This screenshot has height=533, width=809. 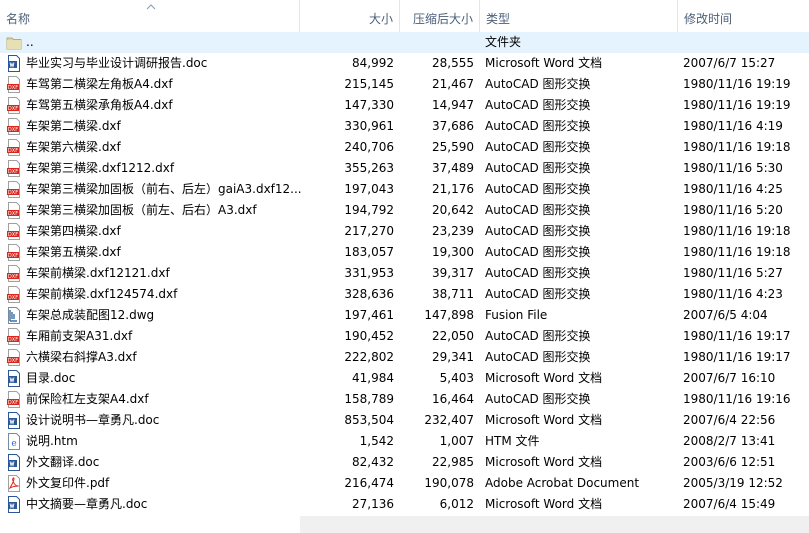 What do you see at coordinates (14, 315) in the screenshot?
I see `dwg-file-icon` at bounding box center [14, 315].